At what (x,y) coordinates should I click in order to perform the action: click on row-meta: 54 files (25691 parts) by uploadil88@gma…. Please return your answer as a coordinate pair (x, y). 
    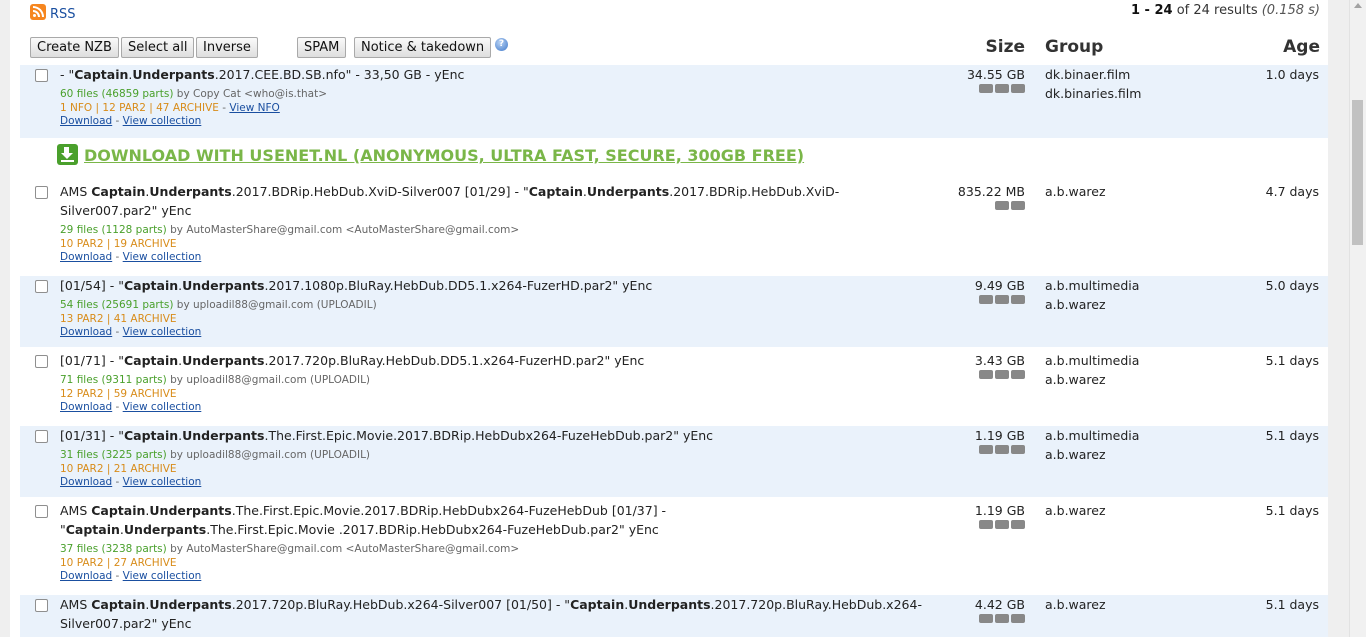
    Looking at the image, I should click on (218, 318).